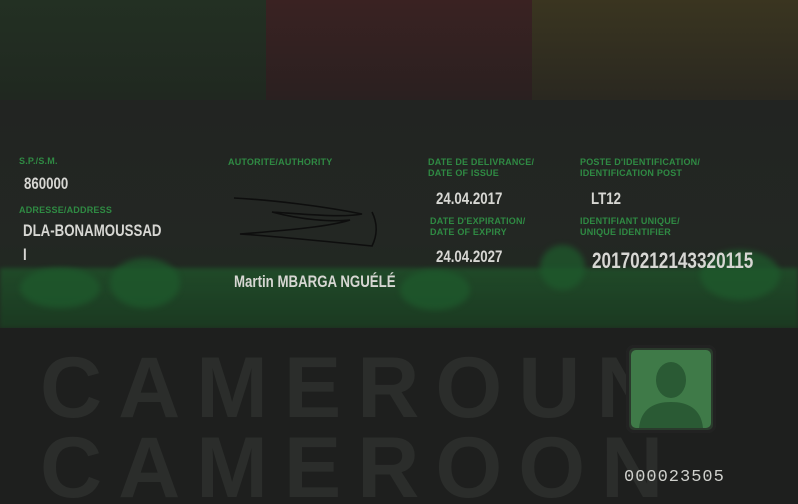 The height and width of the screenshot is (504, 798). Describe the element at coordinates (665, 50) in the screenshot. I see `flag-band-yellow` at that location.